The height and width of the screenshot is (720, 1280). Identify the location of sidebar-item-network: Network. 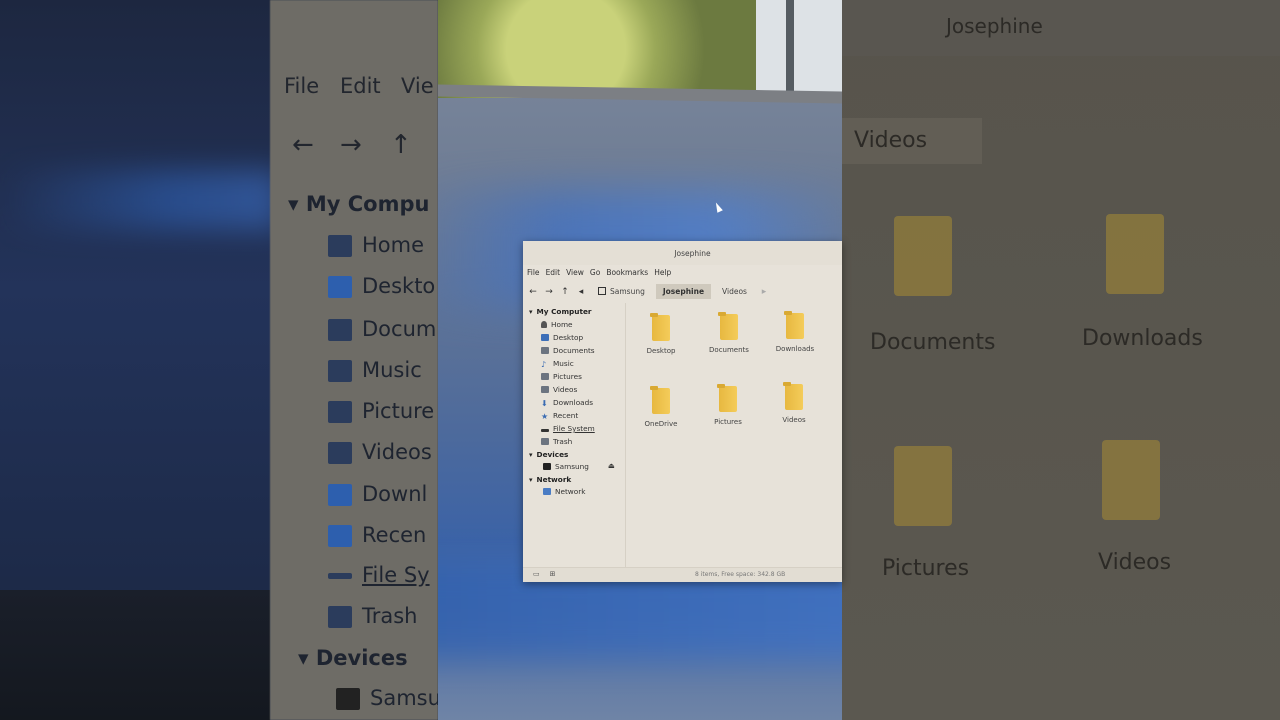
(564, 491).